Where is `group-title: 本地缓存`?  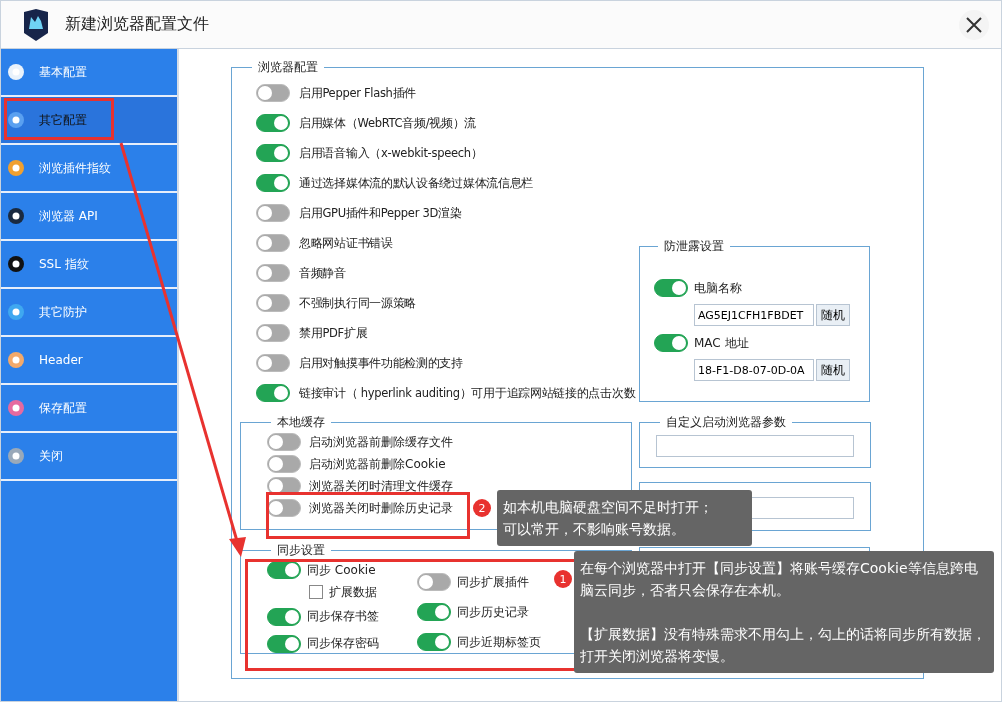
group-title: 本地缓存 is located at coordinates (301, 422).